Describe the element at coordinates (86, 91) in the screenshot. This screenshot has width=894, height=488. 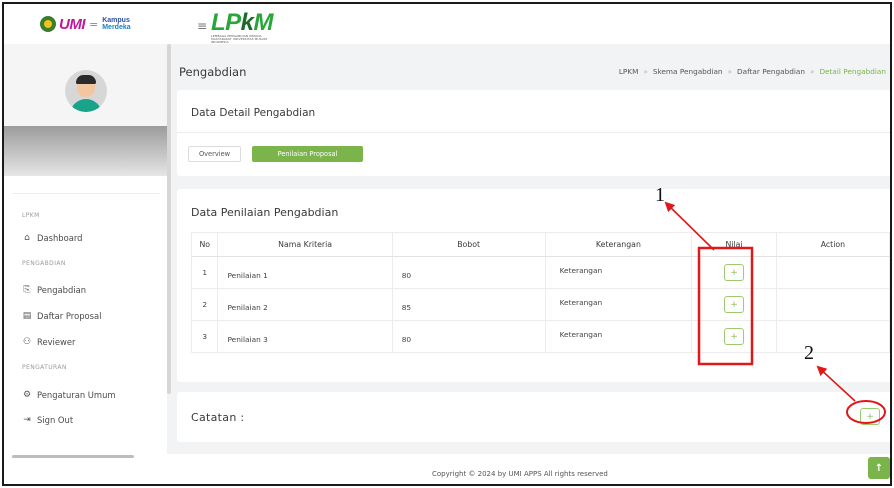
I see `avatar` at that location.